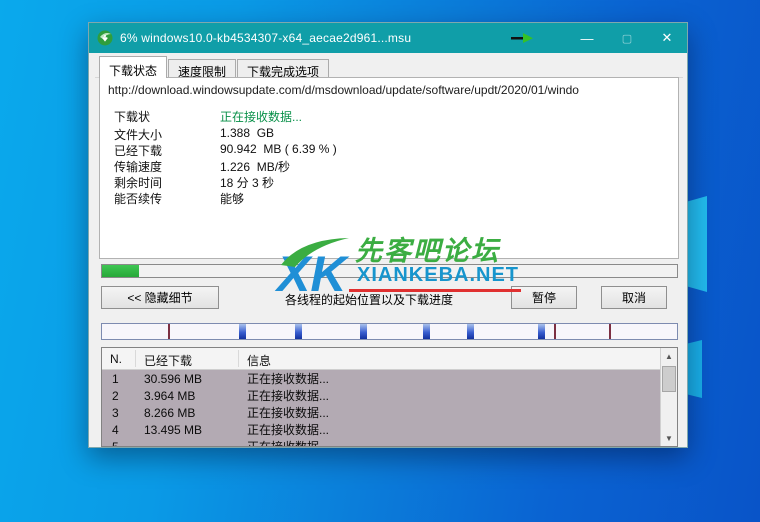 The height and width of the screenshot is (522, 760). What do you see at coordinates (133, 67) in the screenshot?
I see `tab-download-status: 下载状态` at bounding box center [133, 67].